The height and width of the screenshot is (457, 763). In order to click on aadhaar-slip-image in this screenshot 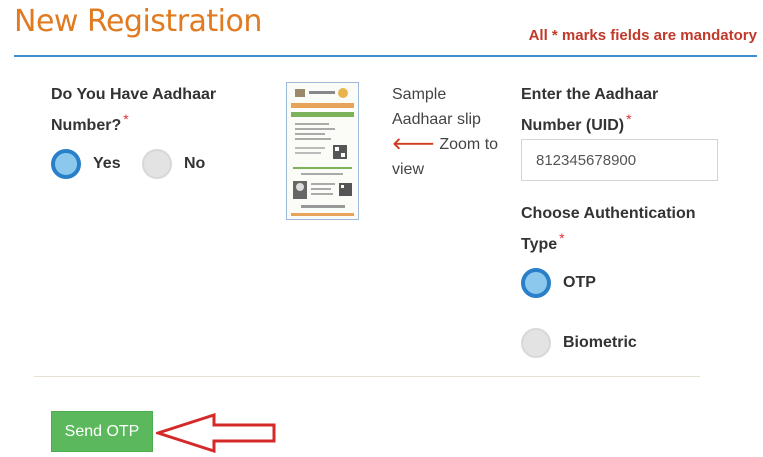, I will do `click(322, 151)`.